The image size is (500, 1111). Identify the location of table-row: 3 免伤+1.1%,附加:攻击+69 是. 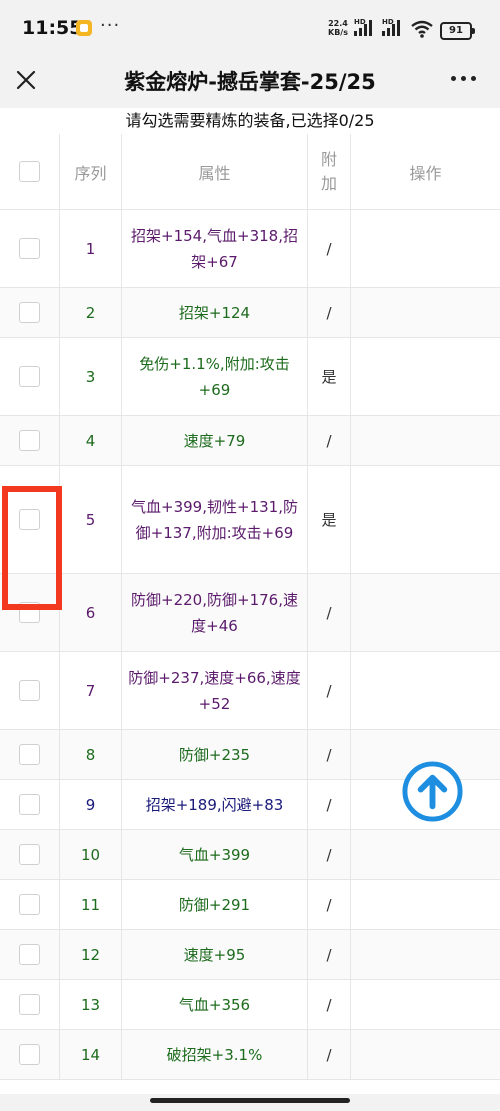
(250, 377).